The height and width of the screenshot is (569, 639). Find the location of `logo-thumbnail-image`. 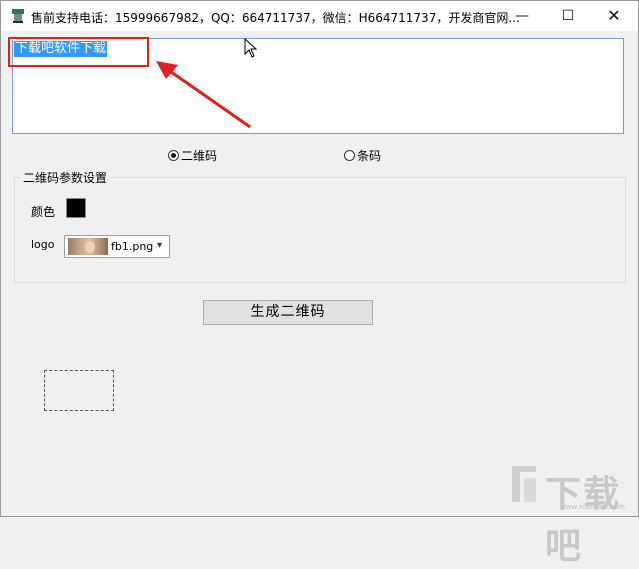

logo-thumbnail-image is located at coordinates (88, 246).